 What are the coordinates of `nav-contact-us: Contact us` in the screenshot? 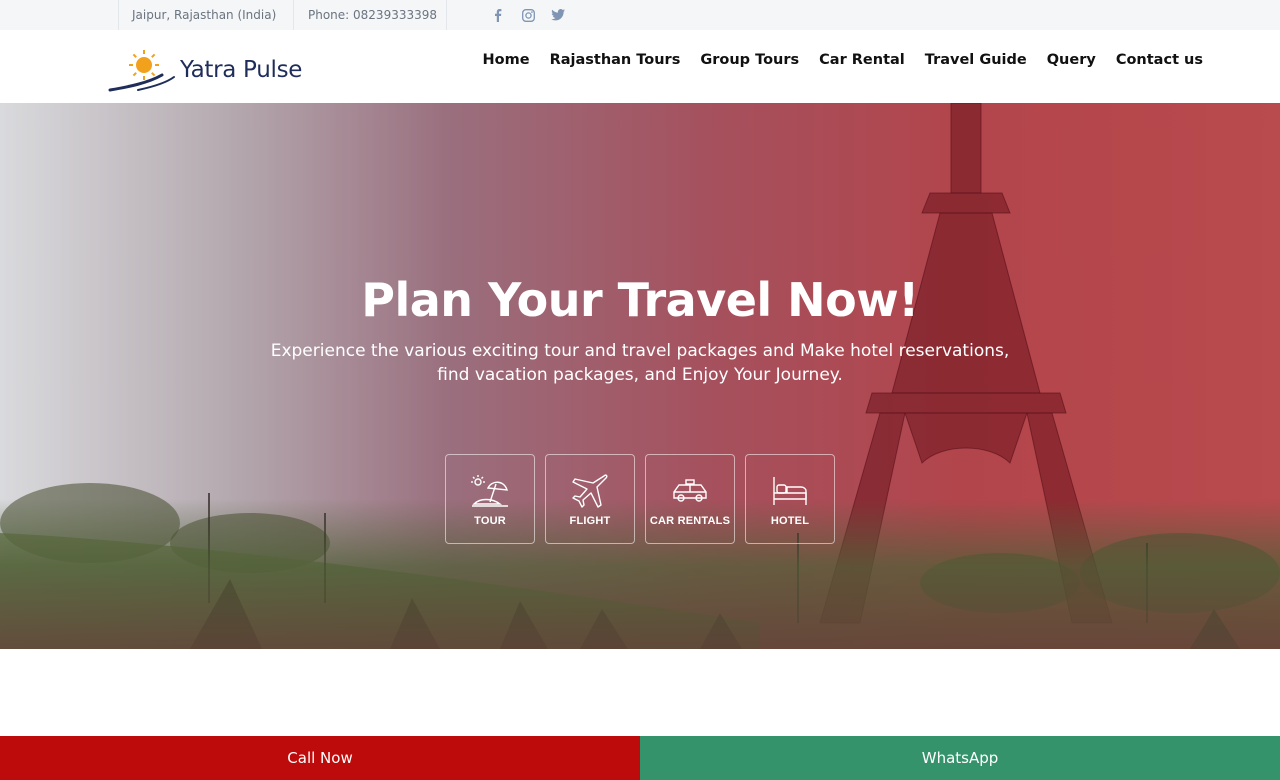 It's located at (1159, 60).